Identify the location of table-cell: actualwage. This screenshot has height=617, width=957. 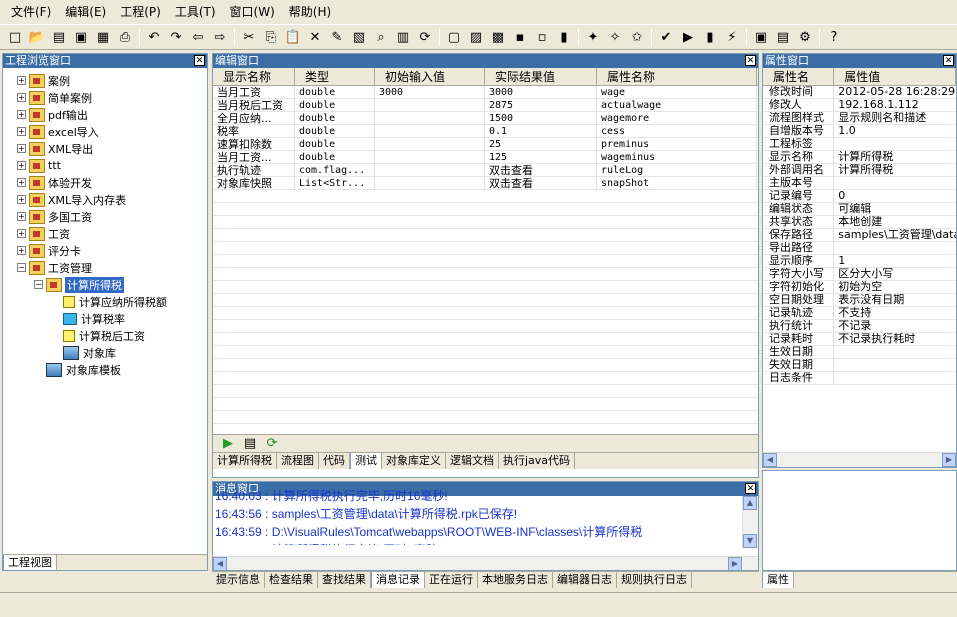
(677, 105).